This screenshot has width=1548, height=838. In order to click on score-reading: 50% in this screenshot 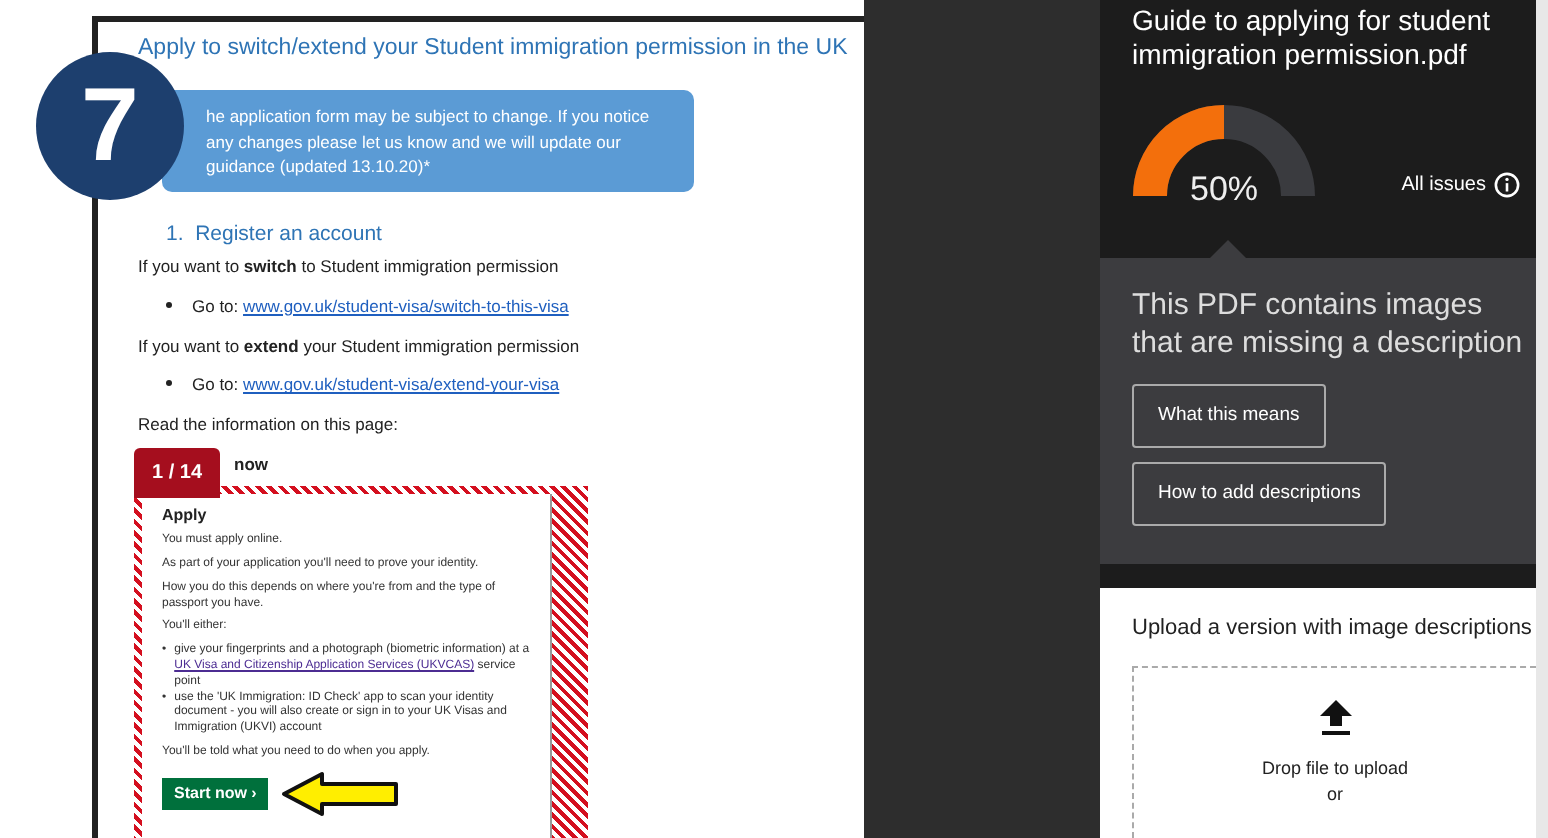, I will do `click(1224, 190)`.